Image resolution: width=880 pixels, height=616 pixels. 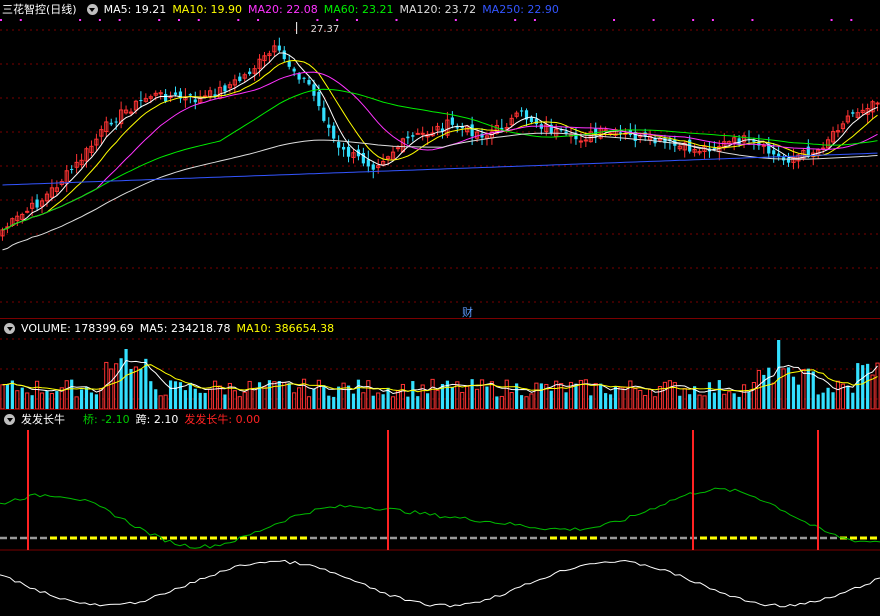 What do you see at coordinates (185, 328) in the screenshot?
I see `volume-ma5: MA5: 234218.78` at bounding box center [185, 328].